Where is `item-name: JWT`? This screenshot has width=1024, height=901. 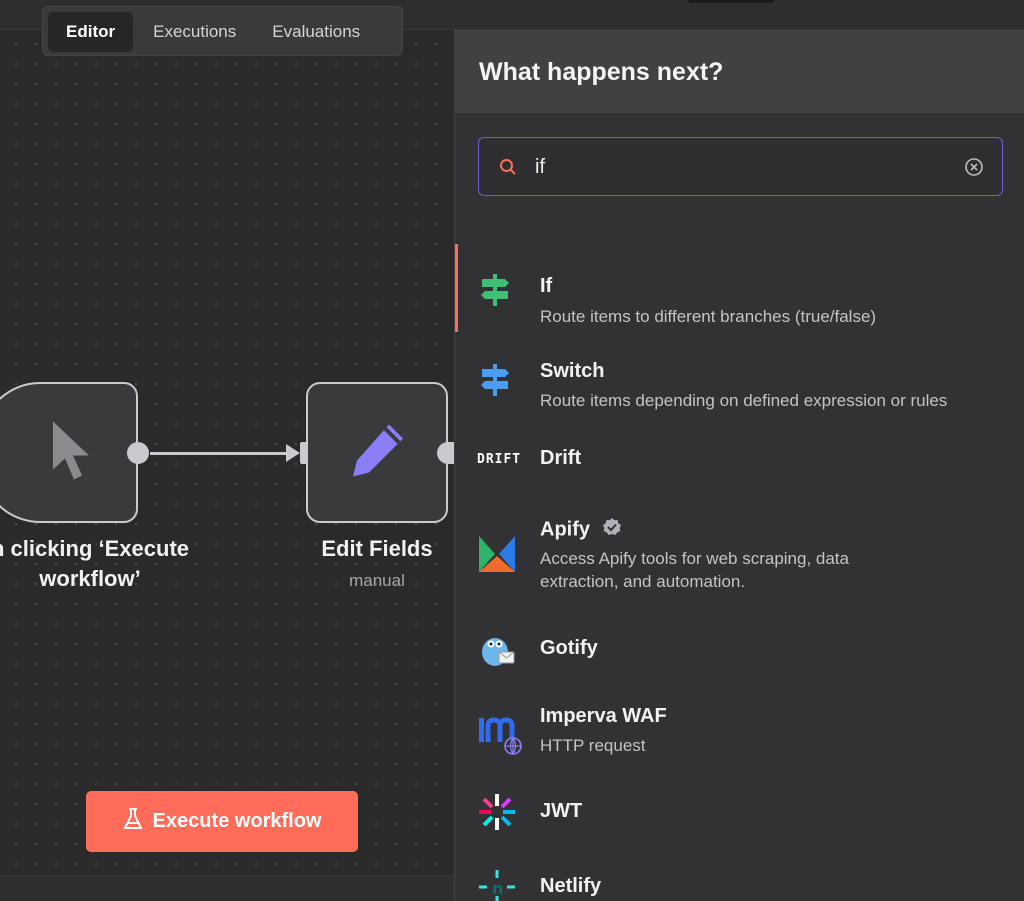 item-name: JWT is located at coordinates (561, 811).